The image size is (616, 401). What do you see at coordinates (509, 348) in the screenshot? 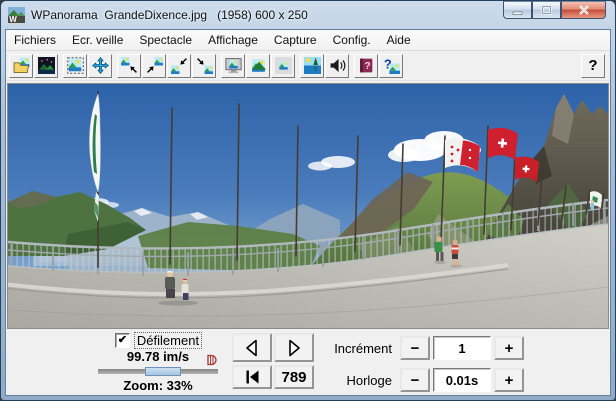
I see `increment-plus-button: +` at bounding box center [509, 348].